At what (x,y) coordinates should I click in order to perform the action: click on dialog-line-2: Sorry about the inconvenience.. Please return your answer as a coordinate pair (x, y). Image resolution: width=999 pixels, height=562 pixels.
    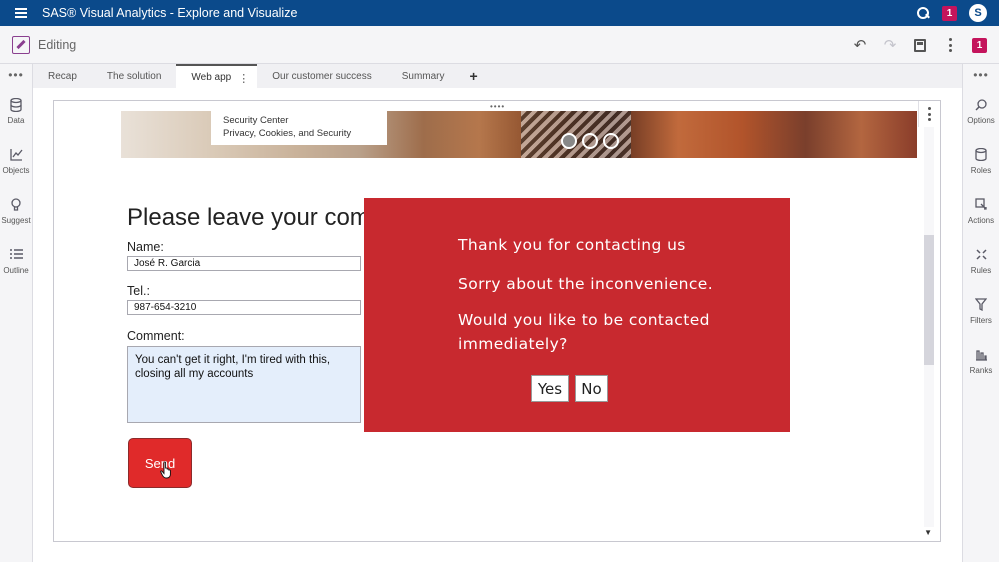
    Looking at the image, I should click on (586, 284).